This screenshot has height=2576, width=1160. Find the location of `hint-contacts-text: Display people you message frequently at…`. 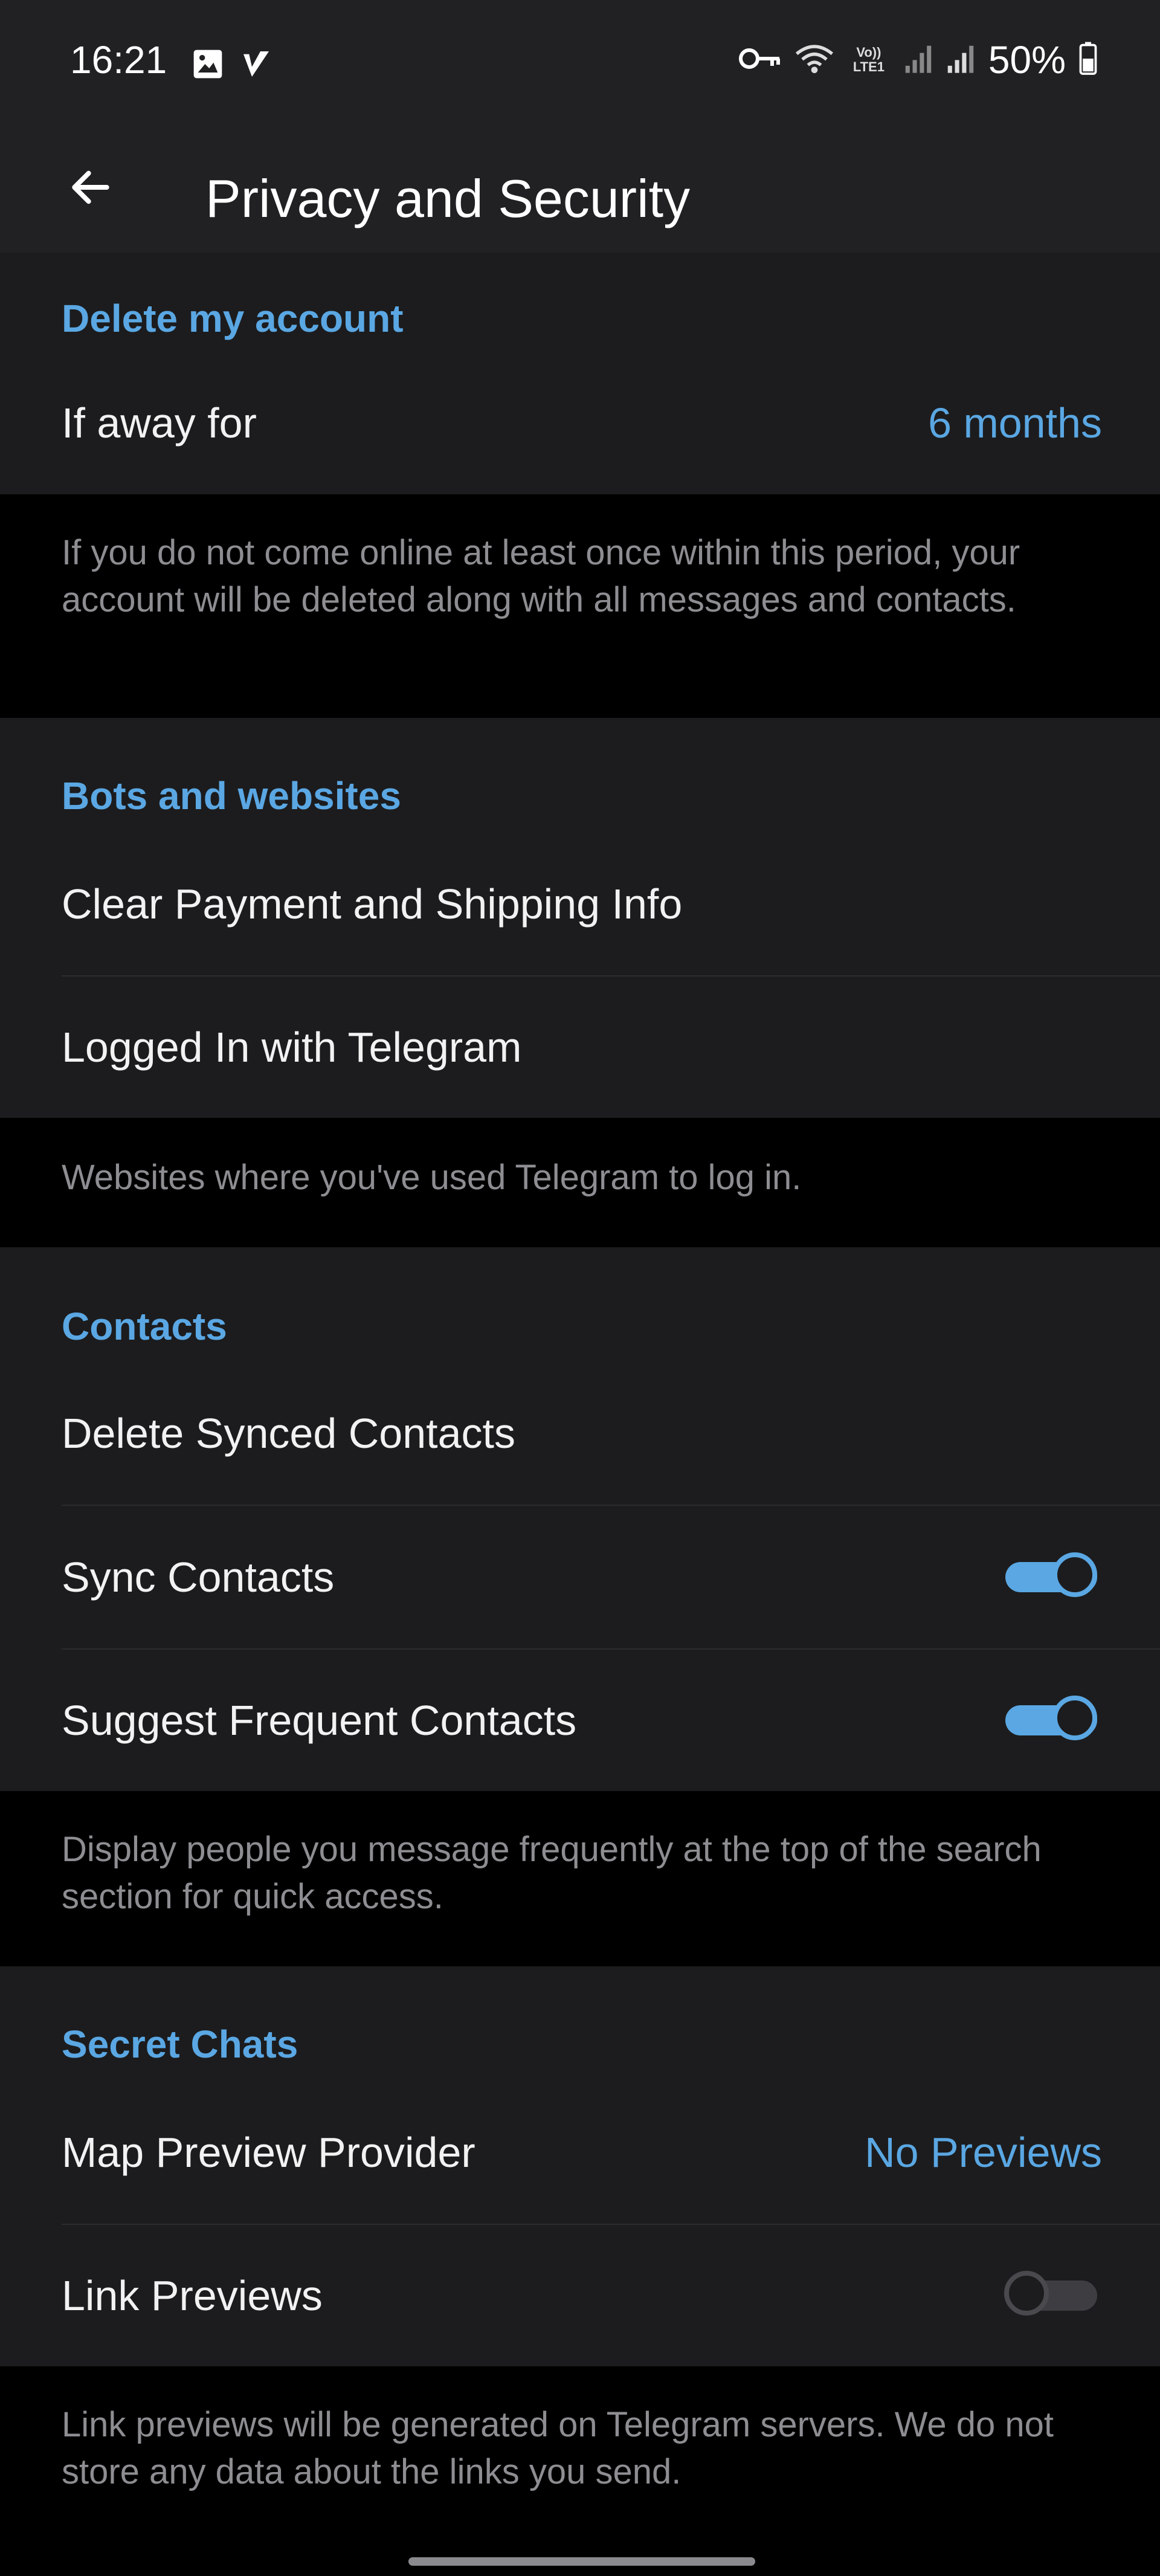

hint-contacts-text: Display people you message frequently at… is located at coordinates (552, 1873).